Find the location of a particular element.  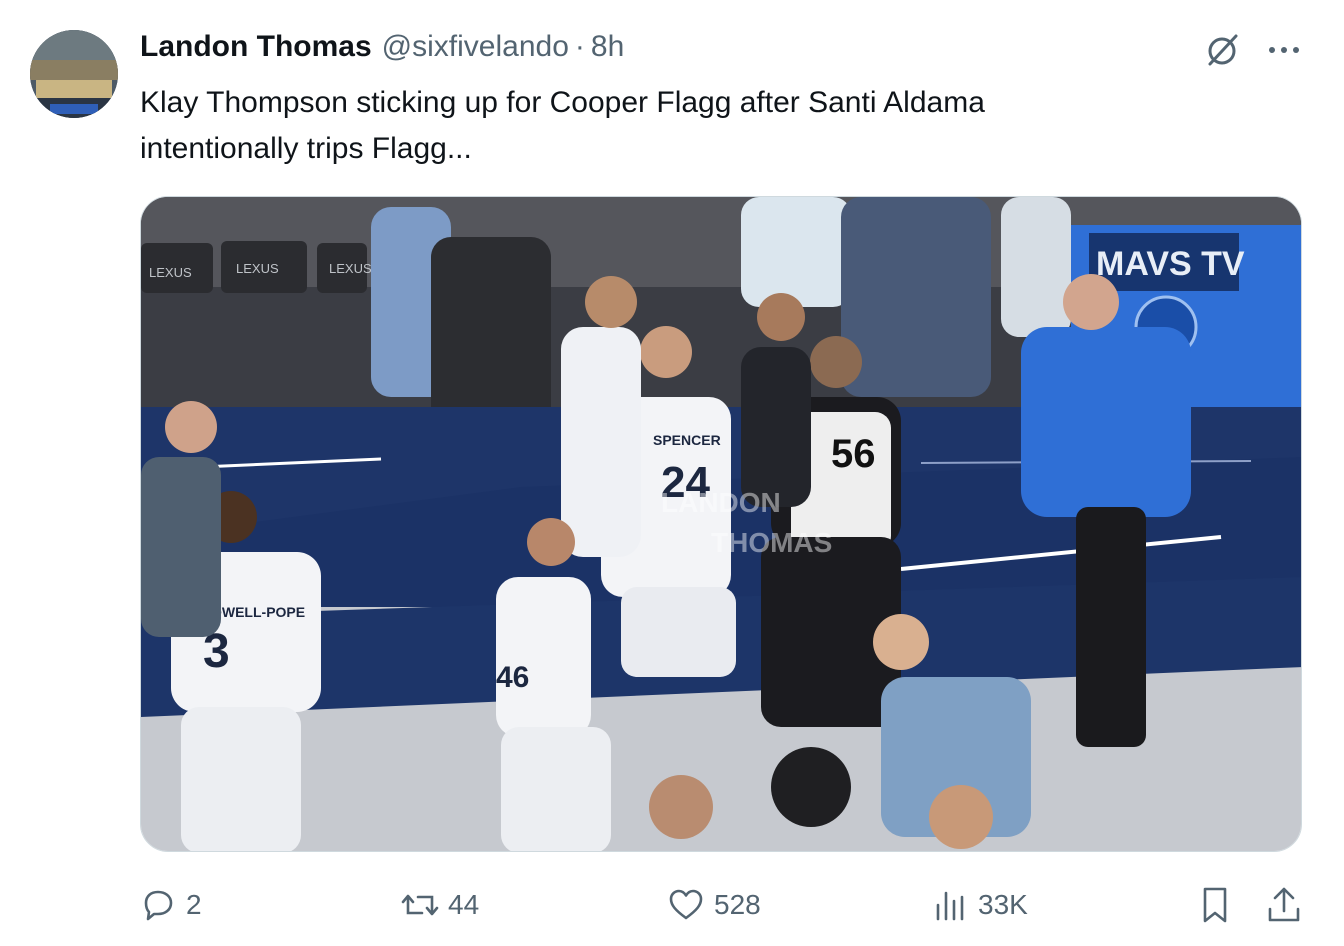

heart-icon is located at coordinates (686, 905).